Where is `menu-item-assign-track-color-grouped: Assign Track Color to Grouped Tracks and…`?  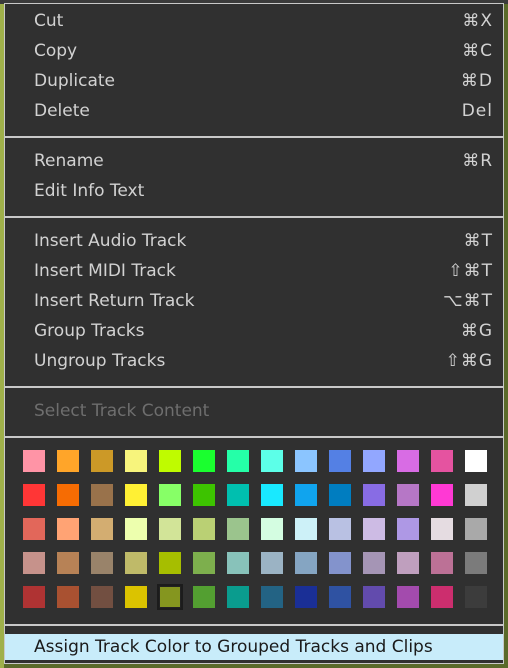 menu-item-assign-track-color-grouped: Assign Track Color to Grouped Tracks and… is located at coordinates (254, 647).